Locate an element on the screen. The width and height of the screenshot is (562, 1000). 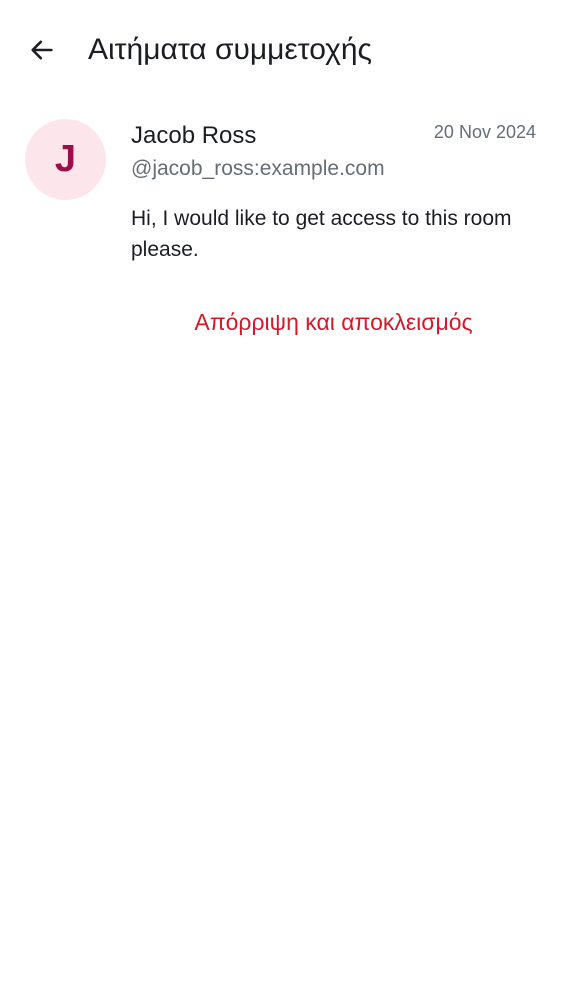
arrow-left-icon is located at coordinates (42, 50).